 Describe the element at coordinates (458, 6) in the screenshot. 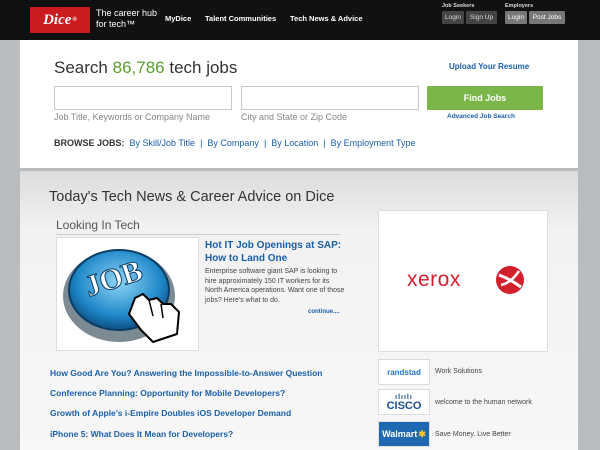

I see `job-seekers-label: Job Seekers` at that location.